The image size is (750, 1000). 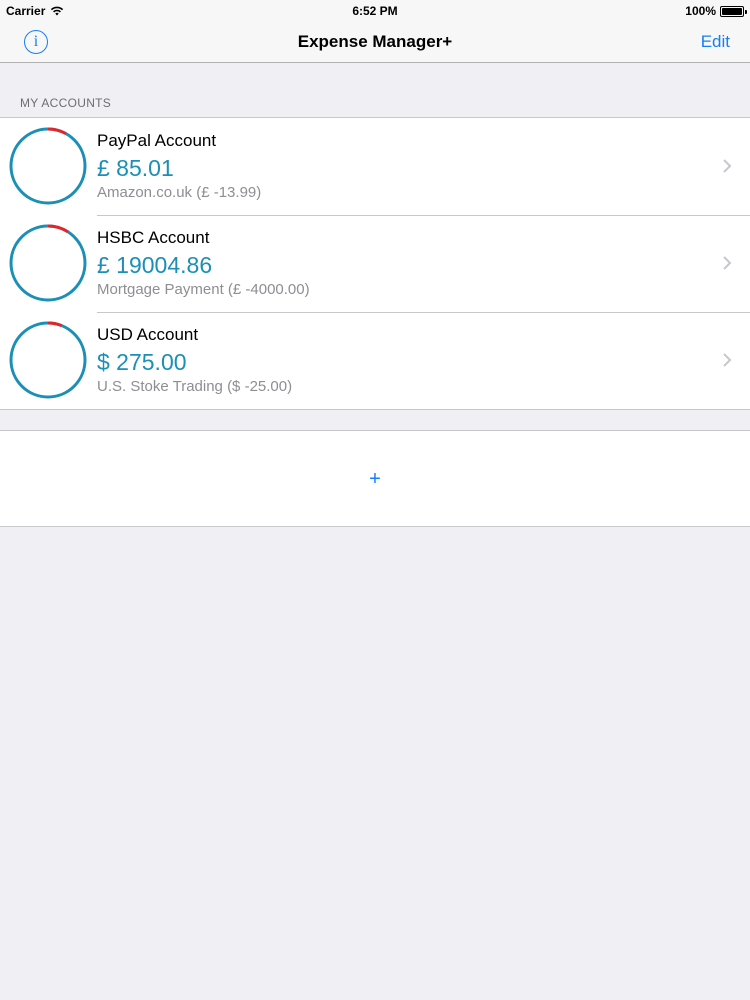 I want to click on battery-icon, so click(x=733, y=11).